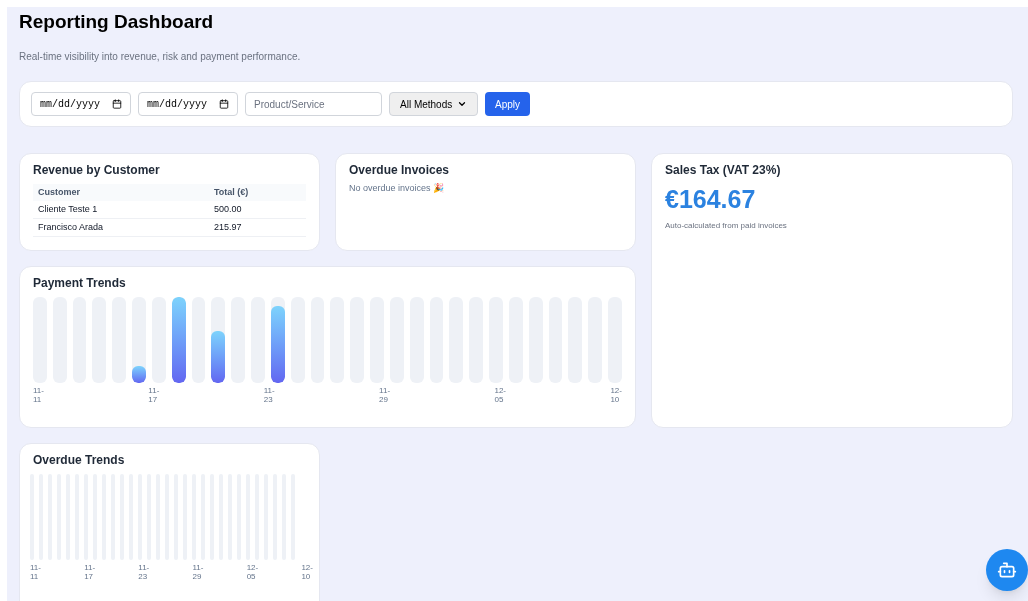  What do you see at coordinates (257, 210) in the screenshot?
I see `table-cell: 500.00` at bounding box center [257, 210].